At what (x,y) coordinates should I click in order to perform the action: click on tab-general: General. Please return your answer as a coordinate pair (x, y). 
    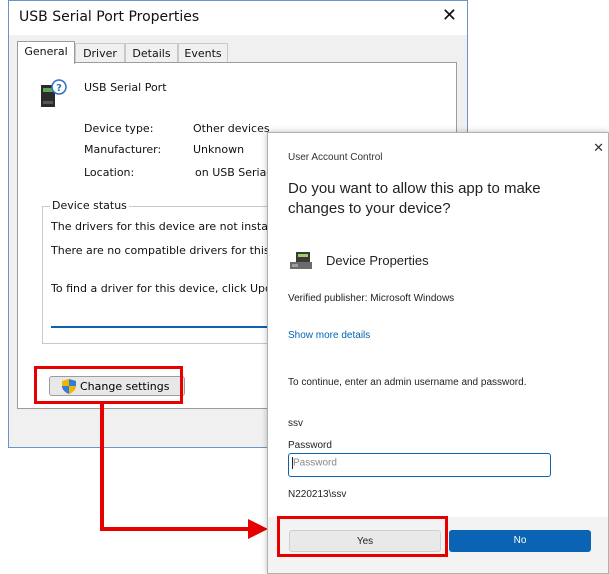
    Looking at the image, I should click on (46, 52).